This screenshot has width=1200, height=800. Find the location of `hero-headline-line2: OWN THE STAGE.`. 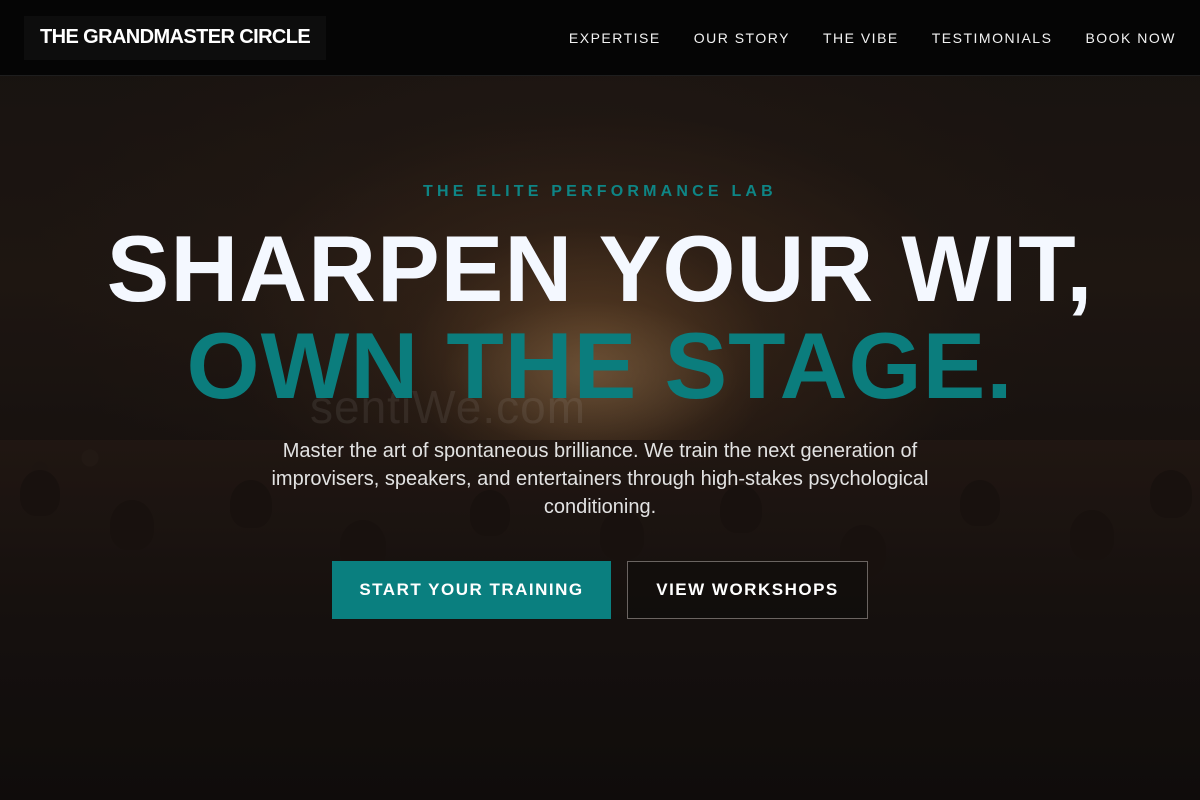

hero-headline-line2: OWN THE STAGE. is located at coordinates (600, 365).